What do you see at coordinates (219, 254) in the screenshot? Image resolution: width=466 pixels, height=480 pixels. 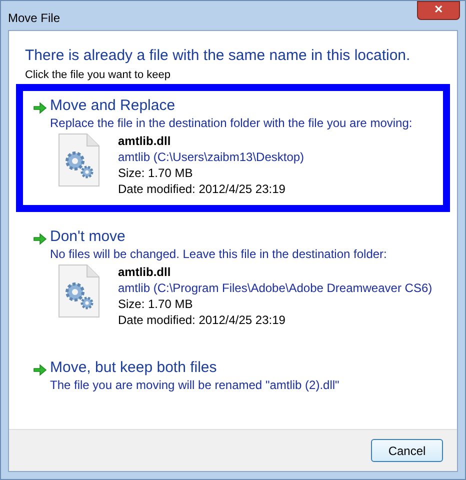 I see `option-description: No files will be changed. Leave this file in the destination folder:` at bounding box center [219, 254].